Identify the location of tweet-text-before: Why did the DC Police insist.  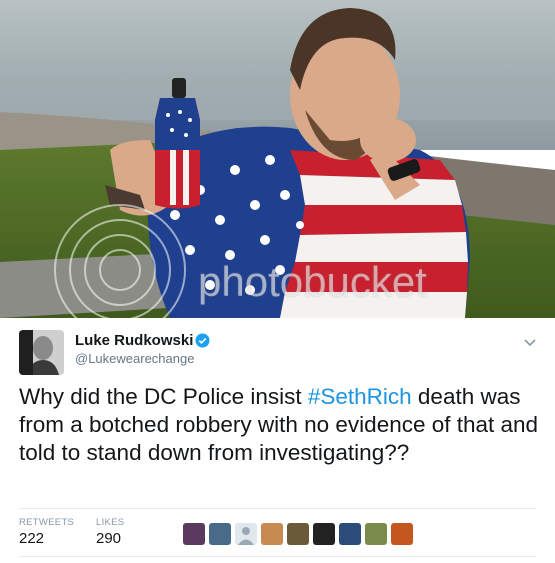
(163, 396).